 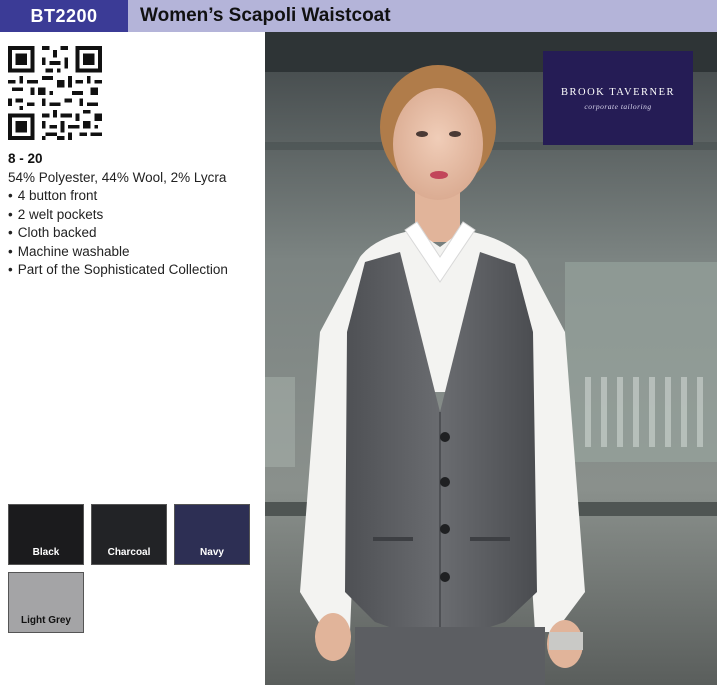 What do you see at coordinates (212, 552) in the screenshot?
I see `swatch-label: Navy` at bounding box center [212, 552].